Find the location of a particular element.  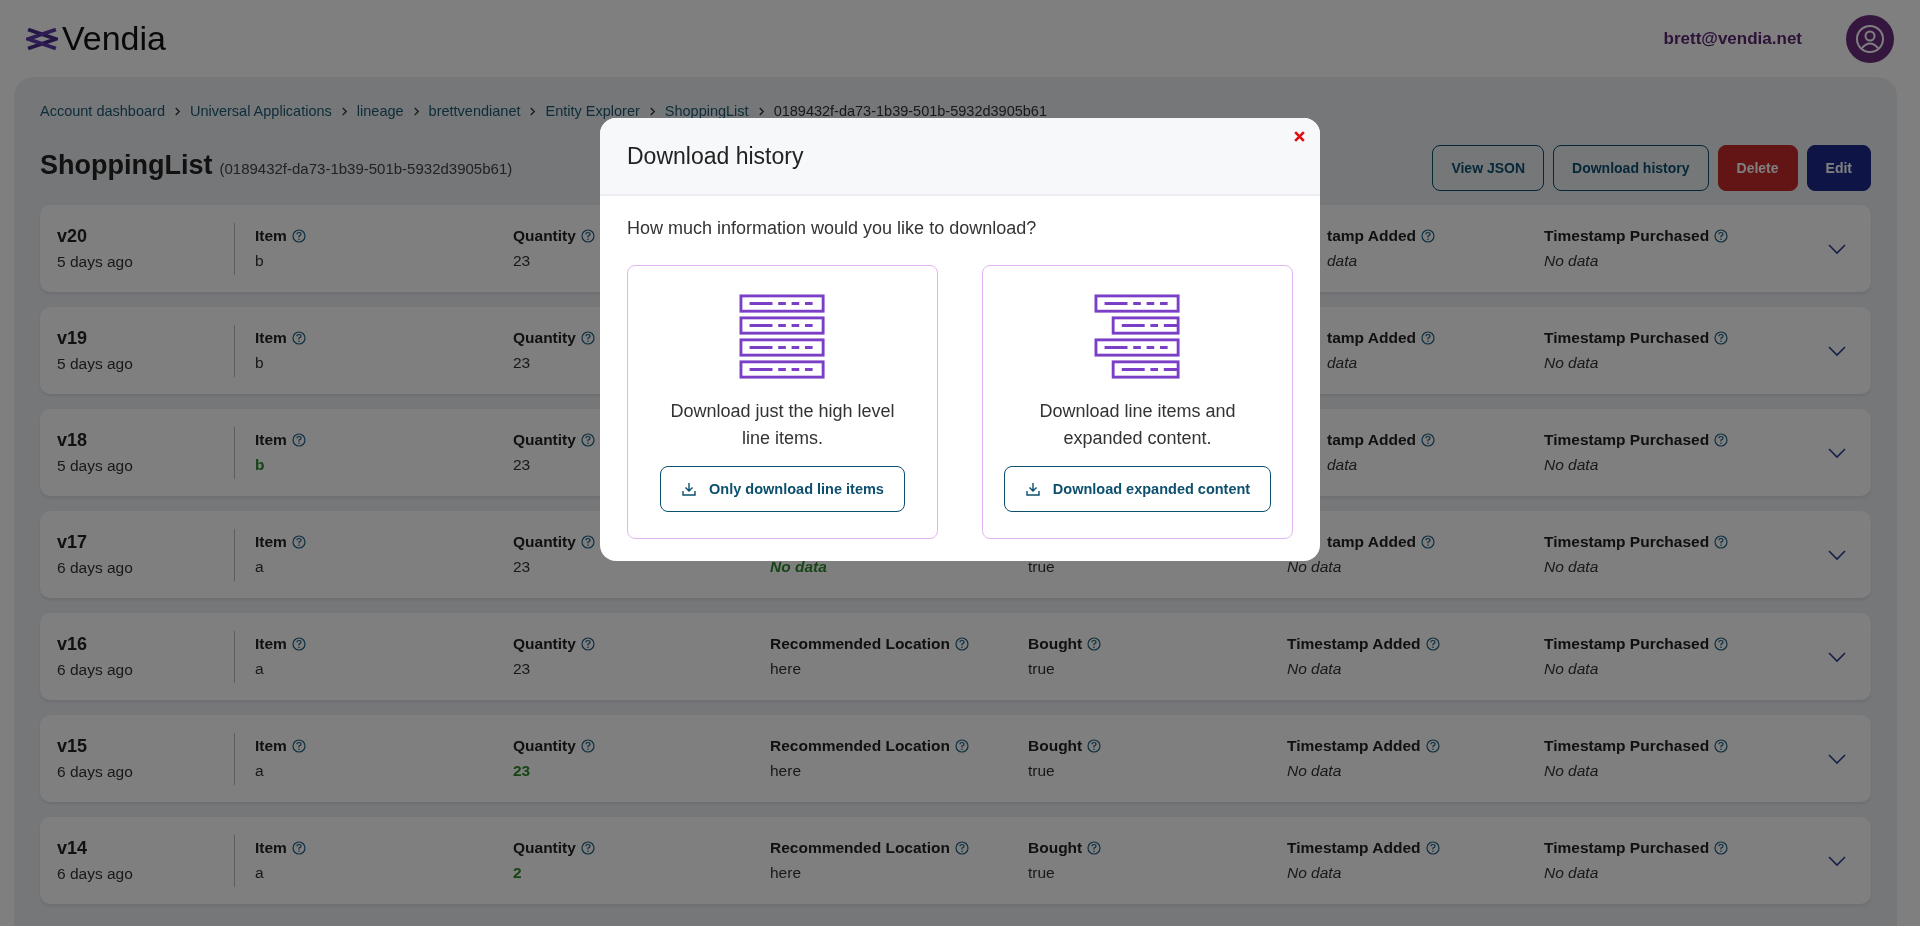

version-label: v18 is located at coordinates (73, 440).